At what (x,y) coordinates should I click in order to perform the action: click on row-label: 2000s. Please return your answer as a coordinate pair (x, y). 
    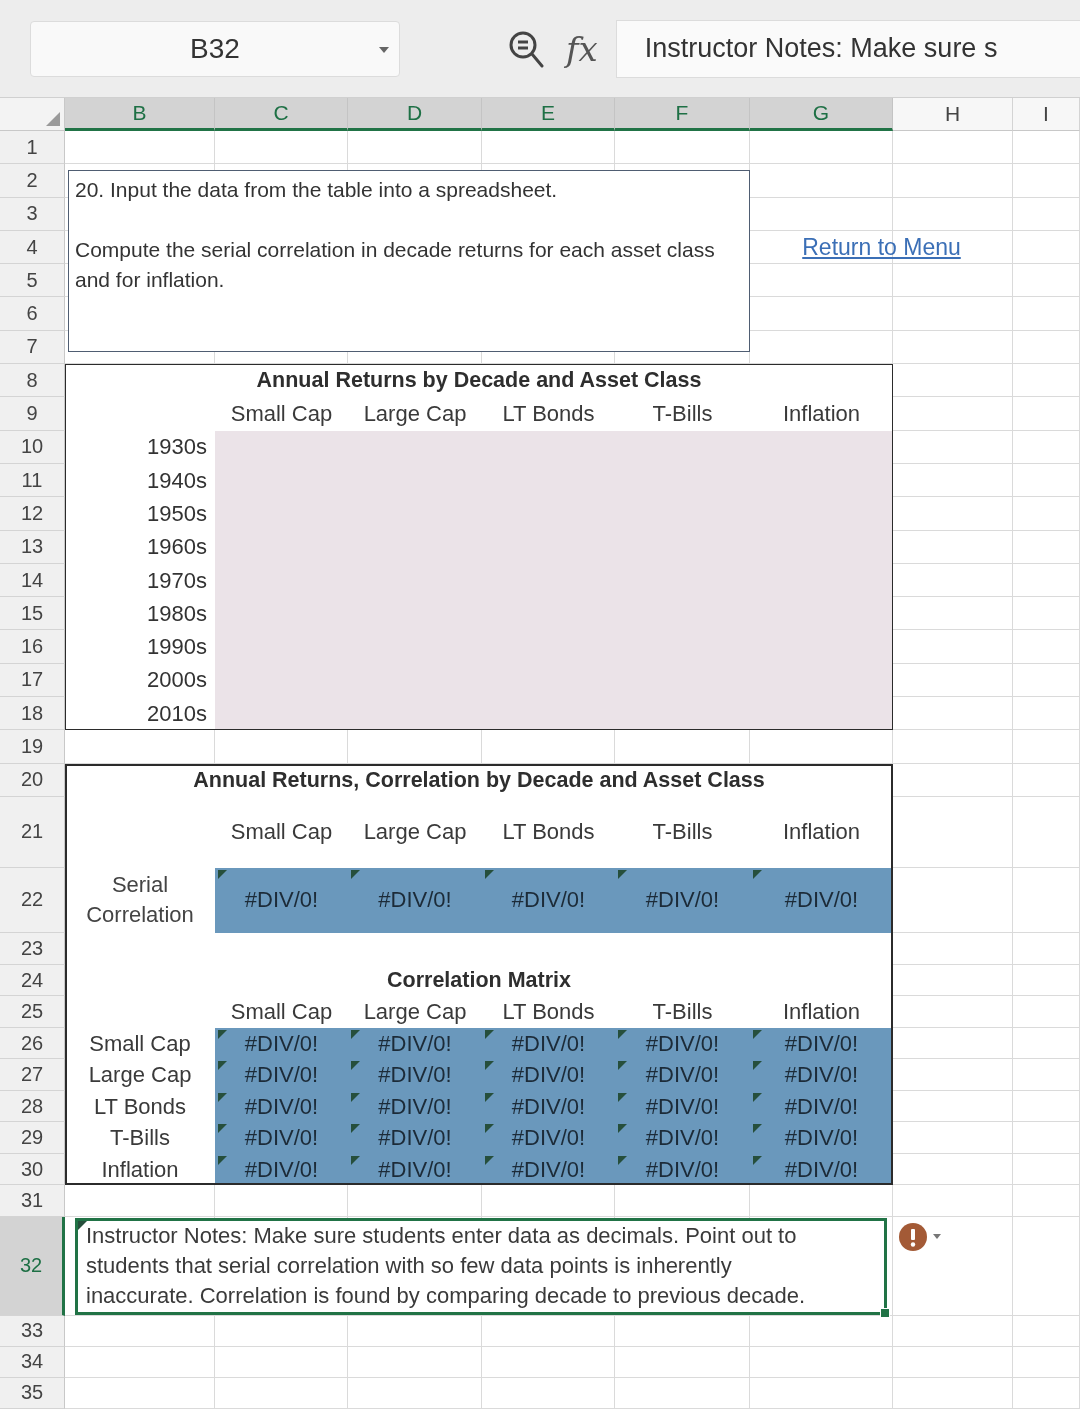
    Looking at the image, I should click on (177, 680).